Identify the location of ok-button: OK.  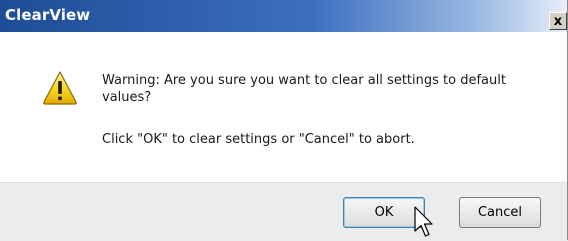
(384, 212).